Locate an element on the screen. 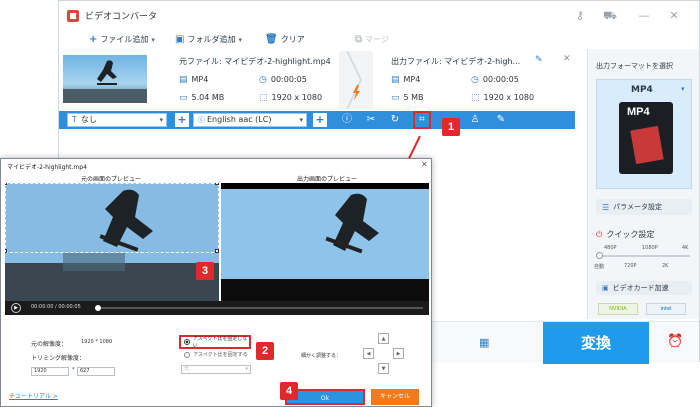 The image size is (700, 407). aspect-locked-option: アスペクト比を固定する is located at coordinates (214, 354).